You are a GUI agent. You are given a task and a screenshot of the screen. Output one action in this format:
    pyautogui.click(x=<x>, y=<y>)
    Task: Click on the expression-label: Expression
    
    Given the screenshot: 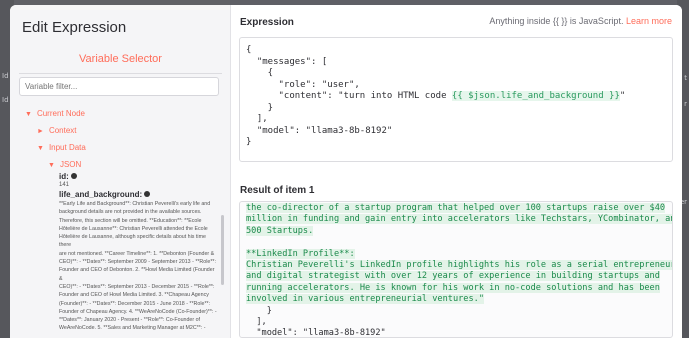 What is the action you would take?
    pyautogui.click(x=267, y=22)
    